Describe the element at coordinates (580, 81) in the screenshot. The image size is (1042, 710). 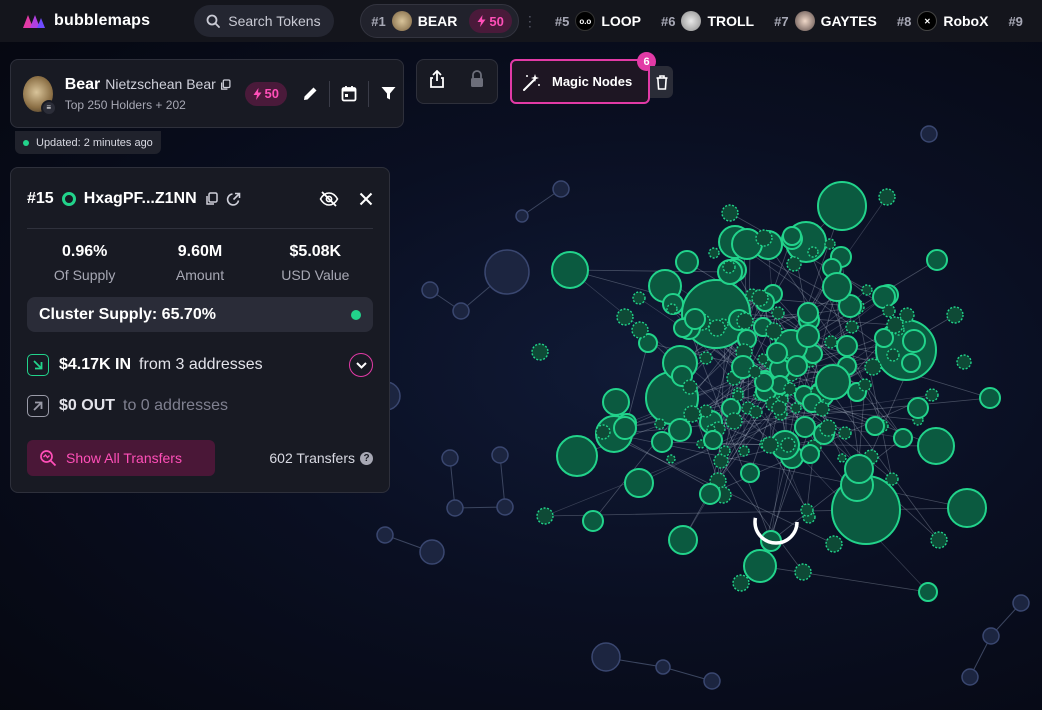
I see `magic-nodes-button: Magic Nodes` at that location.